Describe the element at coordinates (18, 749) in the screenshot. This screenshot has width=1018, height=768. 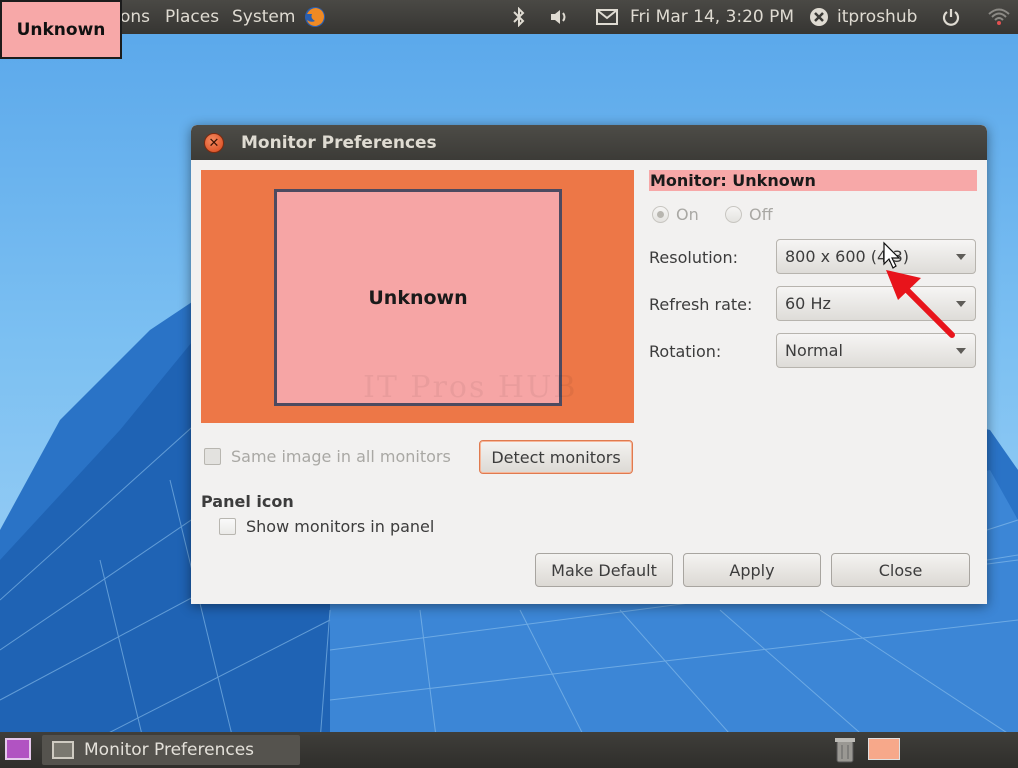
I see `show-desktop-icon` at that location.